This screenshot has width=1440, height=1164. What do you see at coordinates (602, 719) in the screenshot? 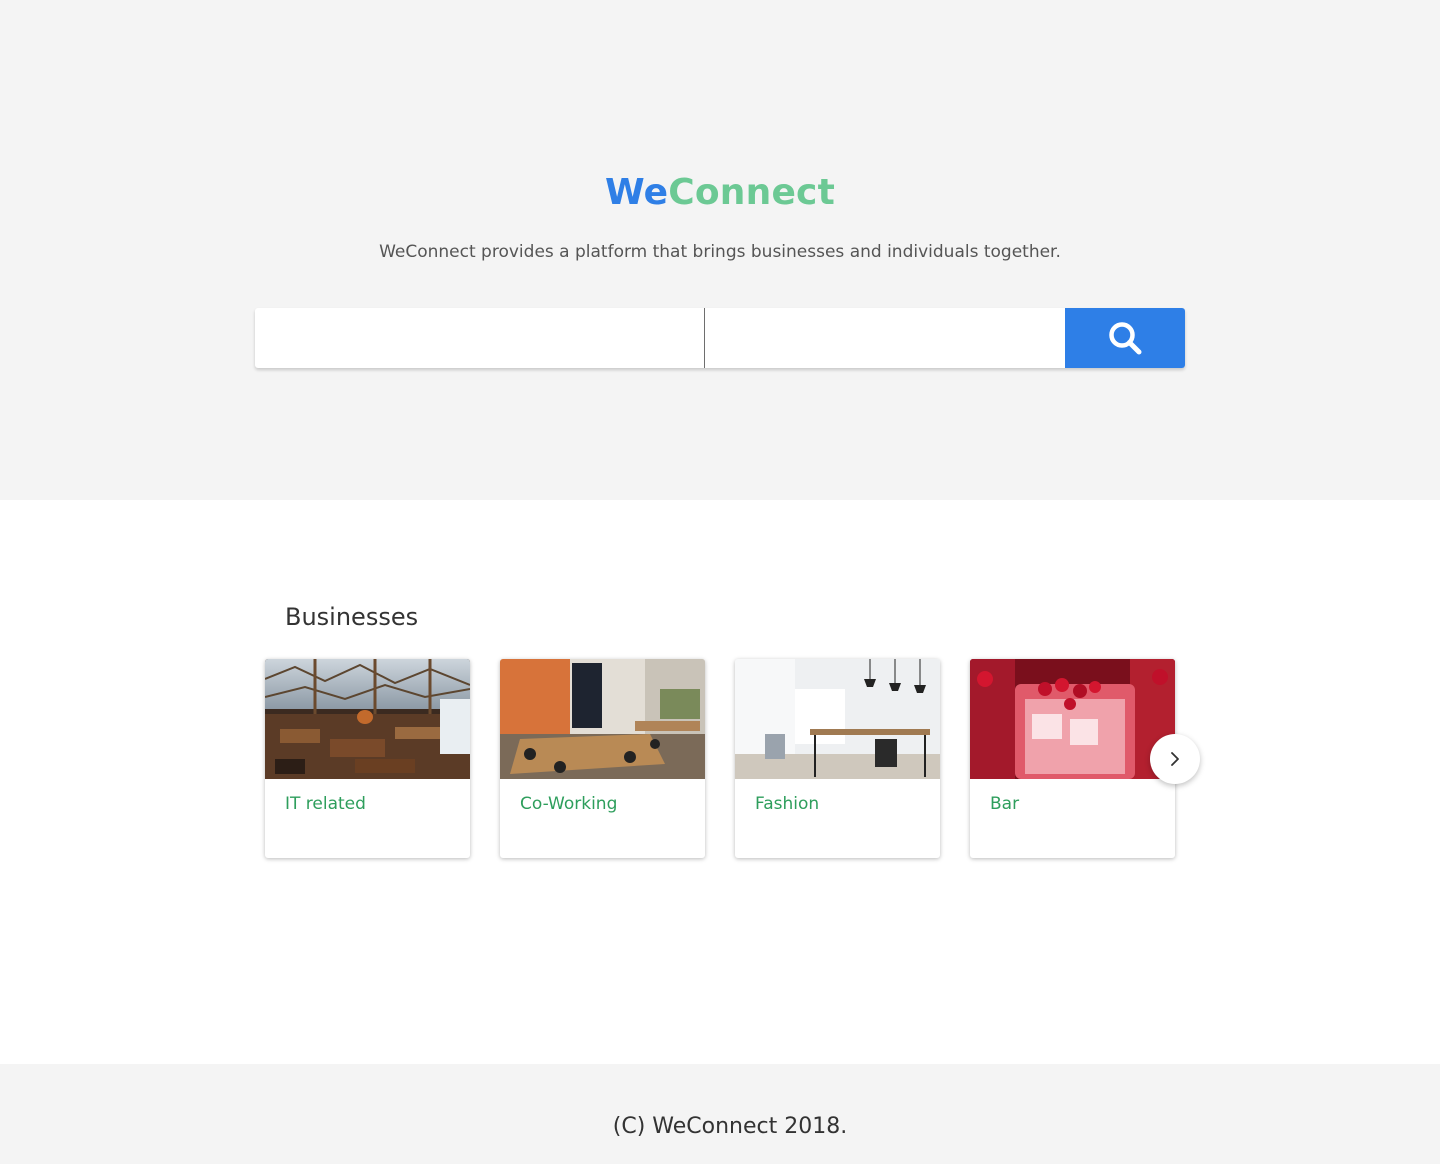
I see `meeting-room-photo` at bounding box center [602, 719].